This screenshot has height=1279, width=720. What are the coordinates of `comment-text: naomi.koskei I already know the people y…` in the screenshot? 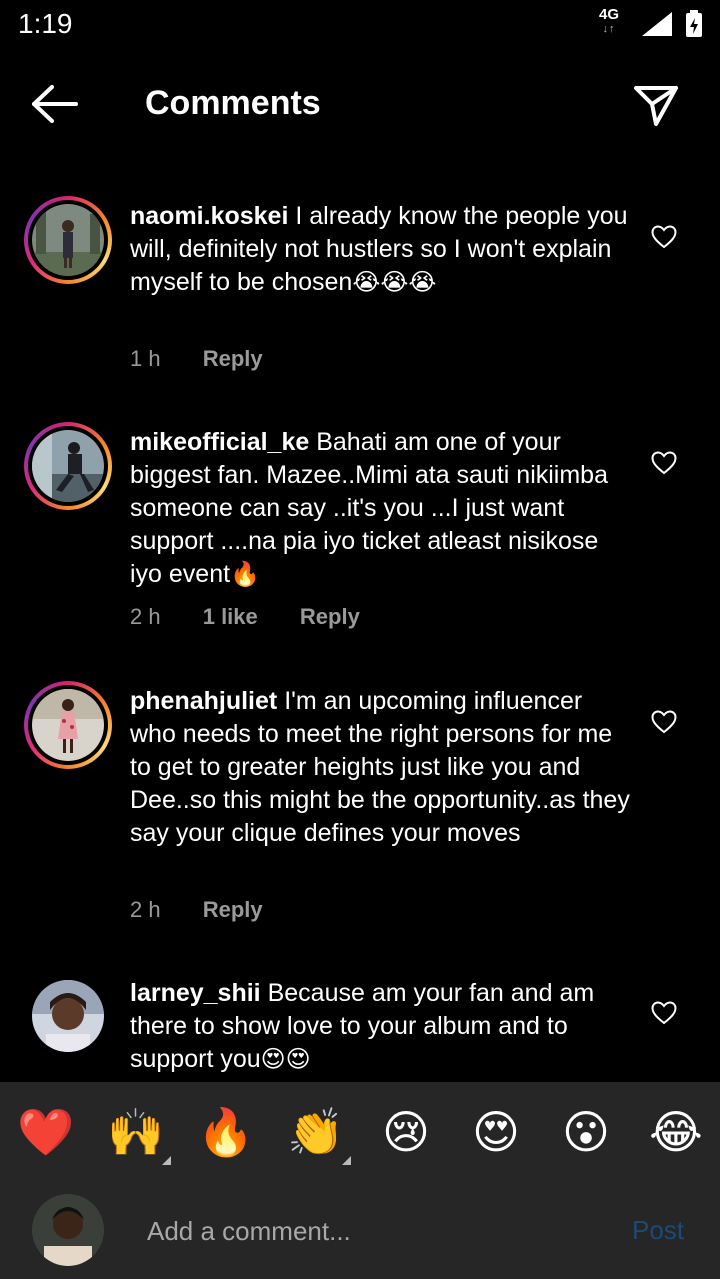 It's located at (380, 249).